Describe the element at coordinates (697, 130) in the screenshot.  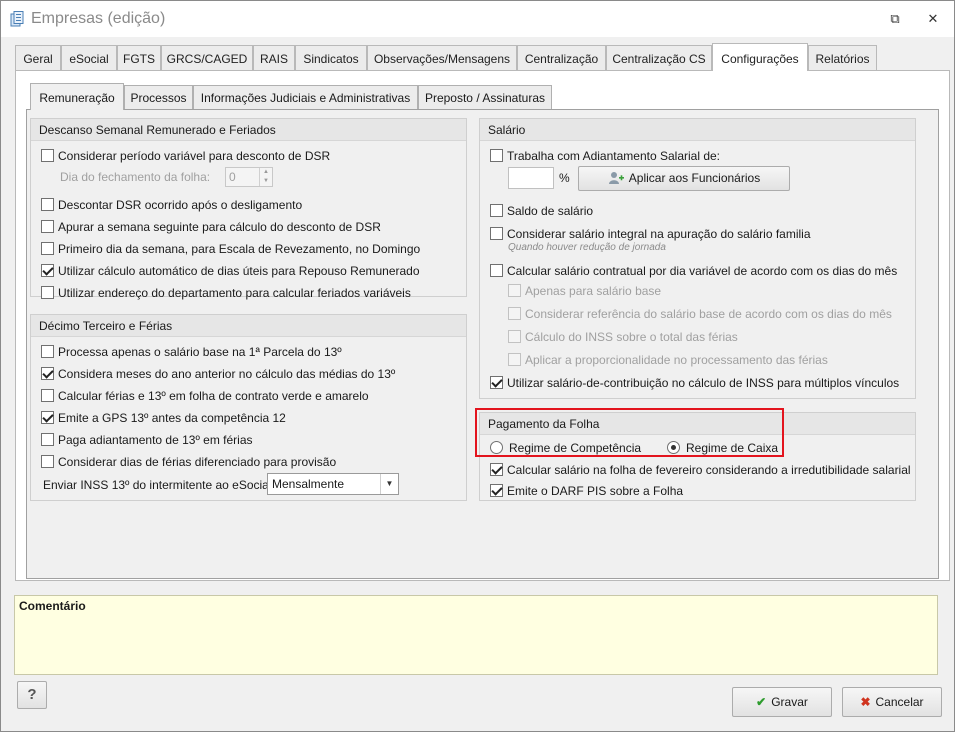
I see `salario-group-title: Salário` at that location.